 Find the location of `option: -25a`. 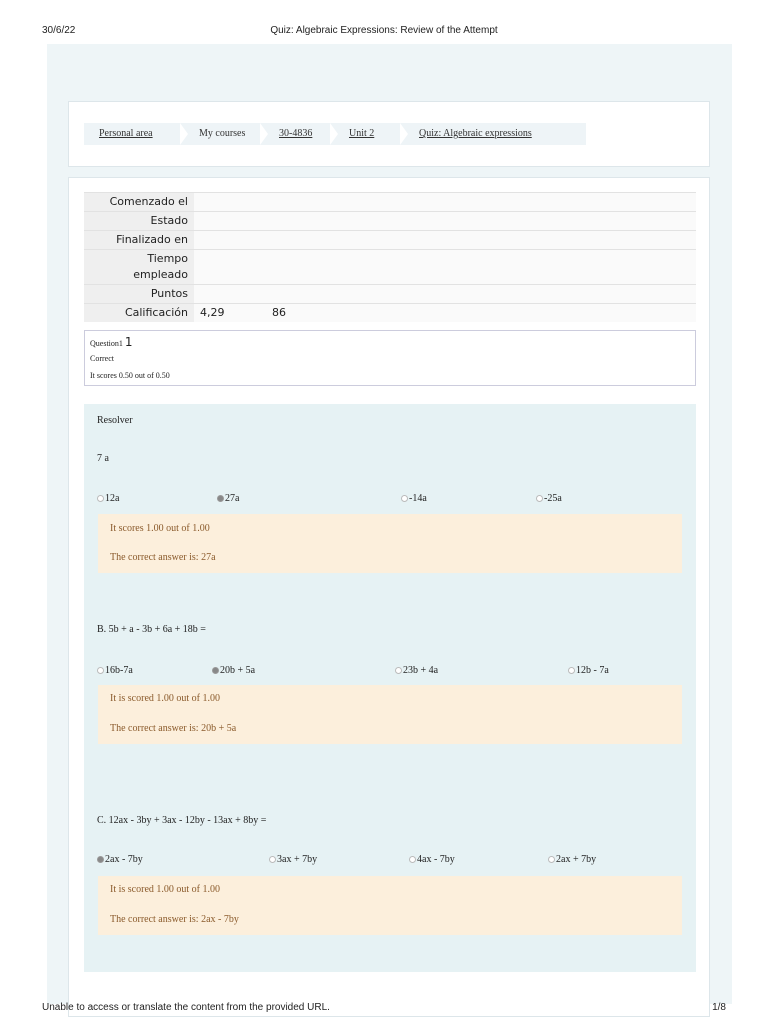

option: -25a is located at coordinates (549, 498).